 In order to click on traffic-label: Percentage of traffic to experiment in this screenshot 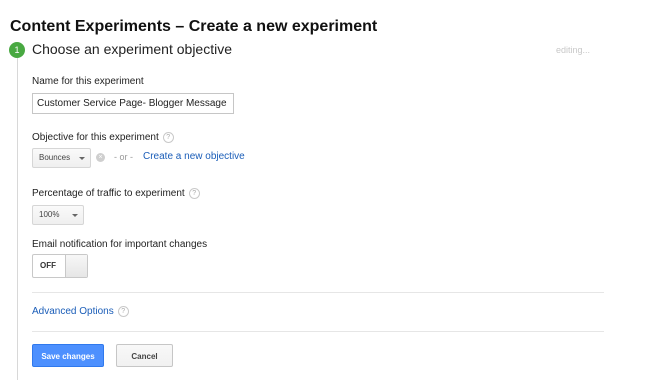, I will do `click(108, 194)`.